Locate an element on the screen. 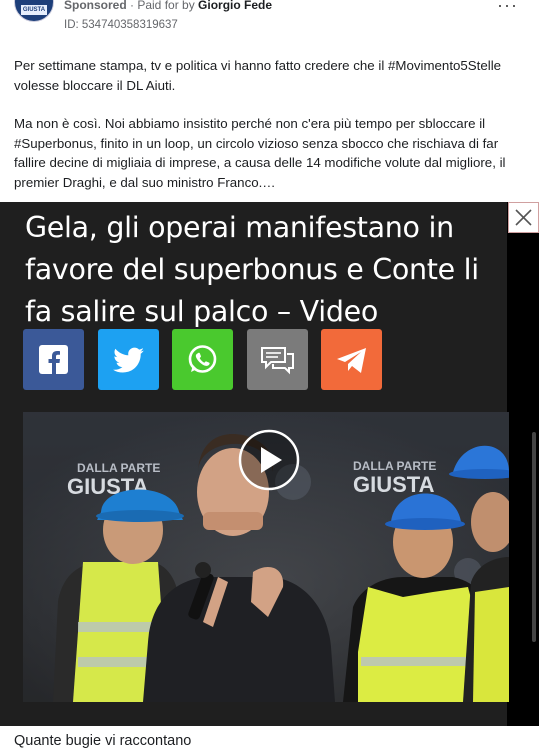 The image size is (539, 749). whatsapp-share-button is located at coordinates (202, 359).